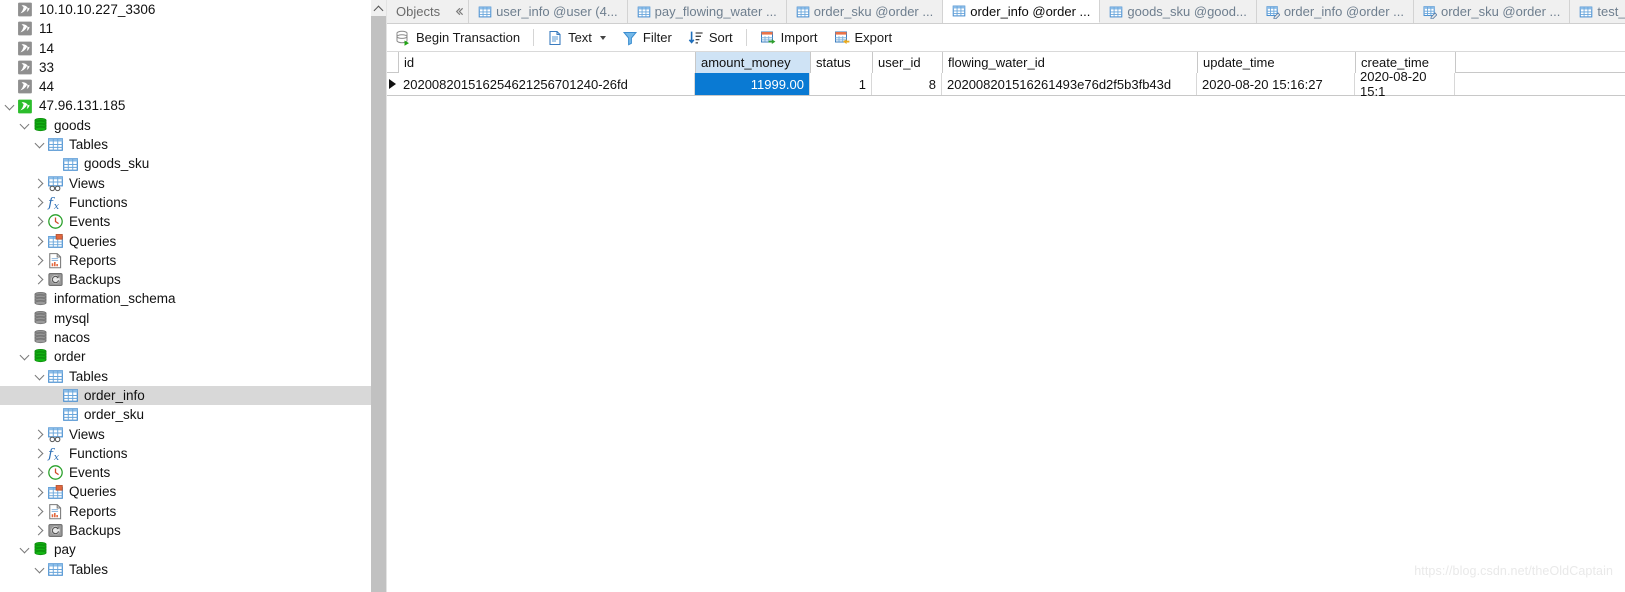  What do you see at coordinates (841, 84) in the screenshot?
I see `cell-status: 1` at bounding box center [841, 84].